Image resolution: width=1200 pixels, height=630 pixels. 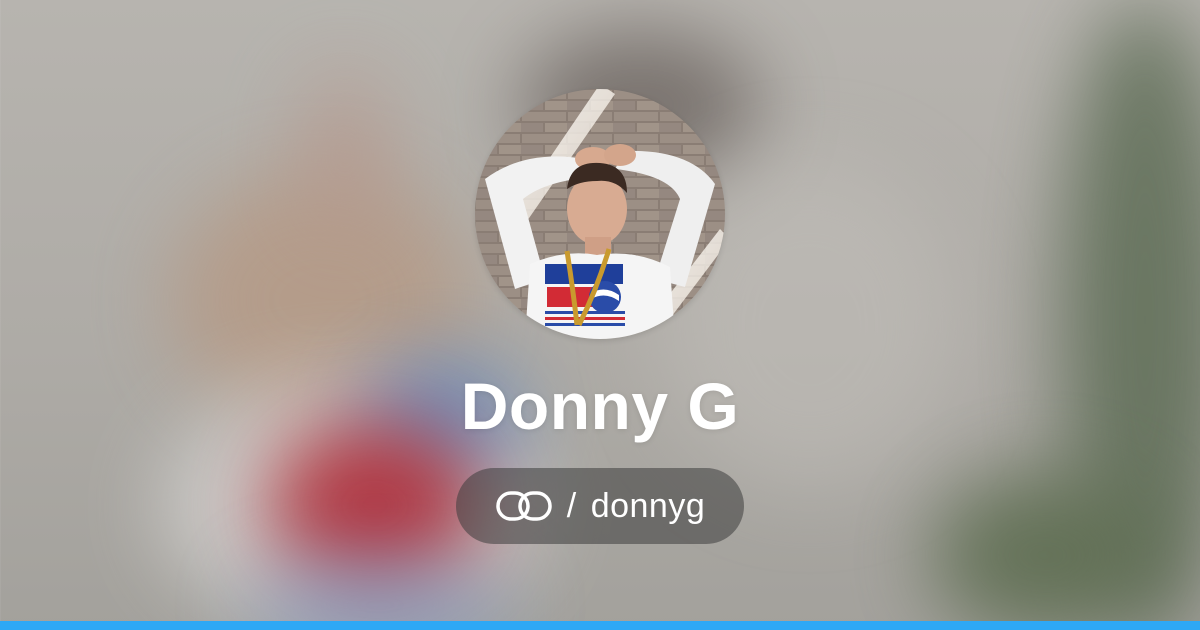 I want to click on profile-display-name: Donny G, so click(x=600, y=406).